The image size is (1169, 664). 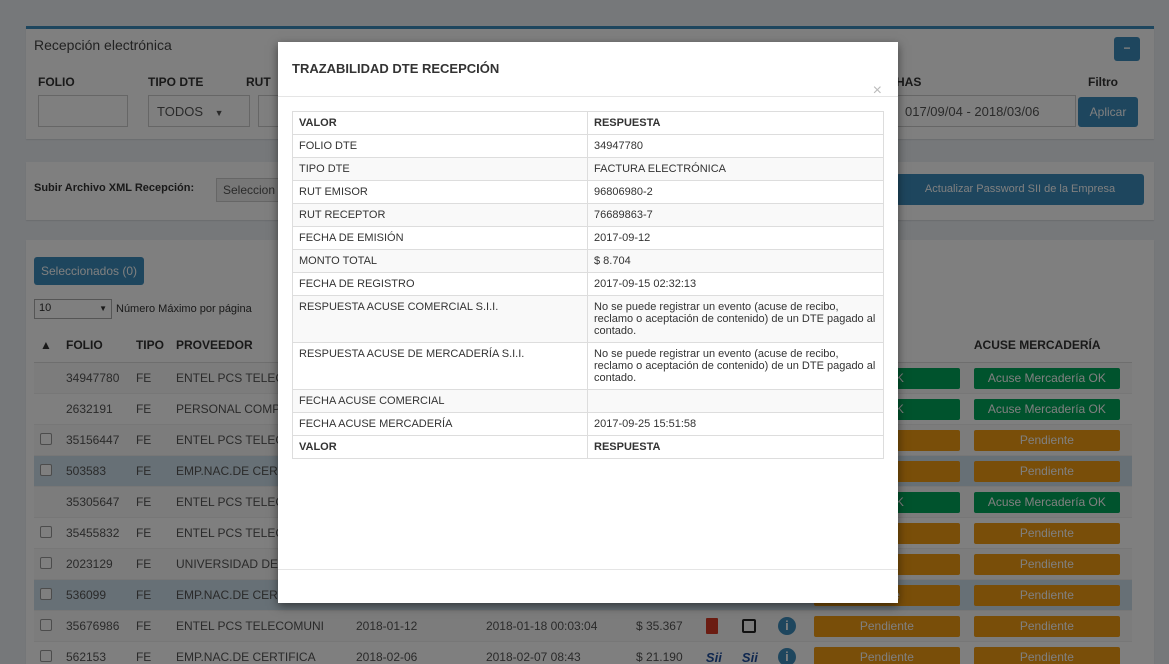 What do you see at coordinates (735, 284) in the screenshot?
I see `field-value: 2017-09-15 02:32:13` at bounding box center [735, 284].